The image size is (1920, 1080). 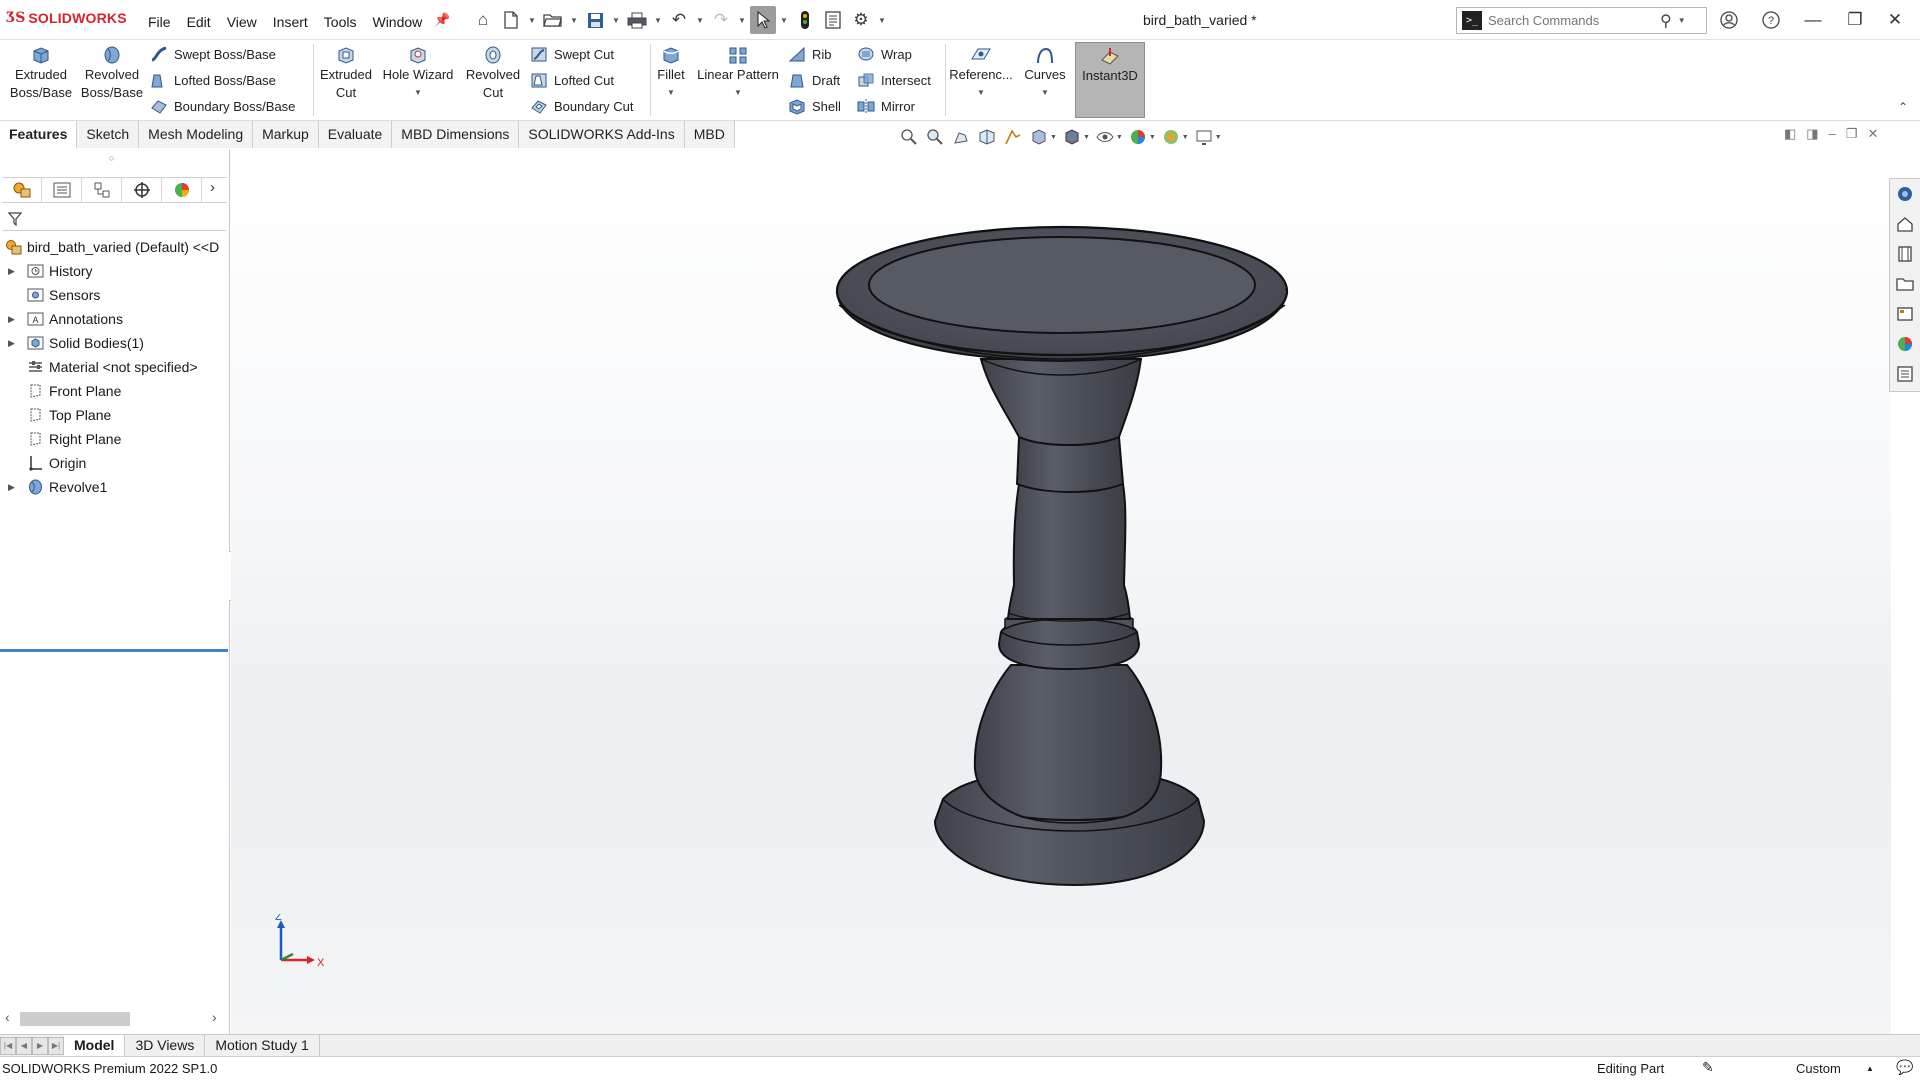 What do you see at coordinates (1138, 137) in the screenshot?
I see `edit-appearance-icon` at bounding box center [1138, 137].